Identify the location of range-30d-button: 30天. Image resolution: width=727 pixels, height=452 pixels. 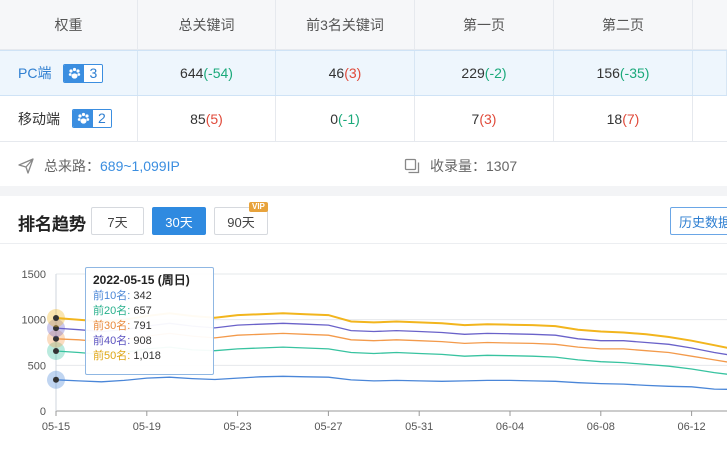
(179, 221).